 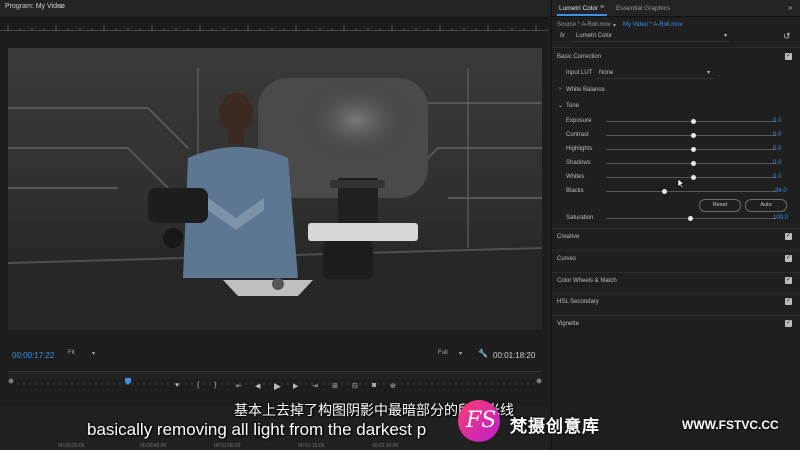 I want to click on section-header-color-wheels-match: Color Wheels & Match, so click(x=587, y=281).